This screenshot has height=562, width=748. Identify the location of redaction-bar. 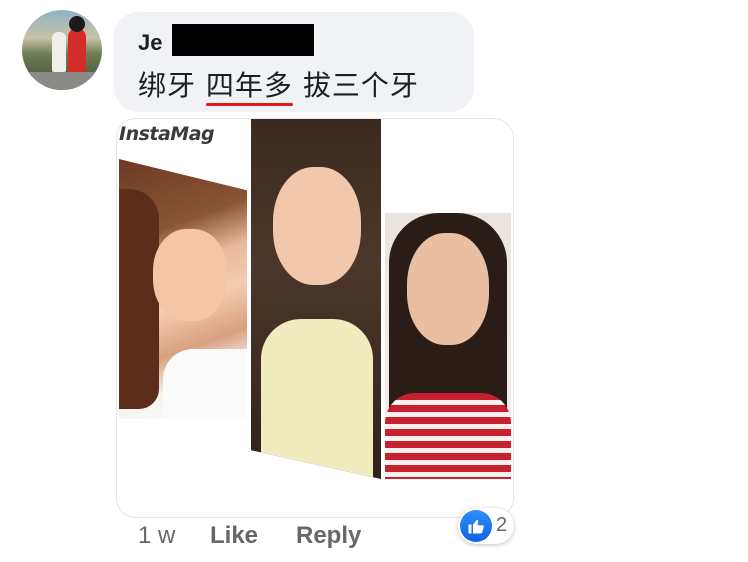
(243, 40).